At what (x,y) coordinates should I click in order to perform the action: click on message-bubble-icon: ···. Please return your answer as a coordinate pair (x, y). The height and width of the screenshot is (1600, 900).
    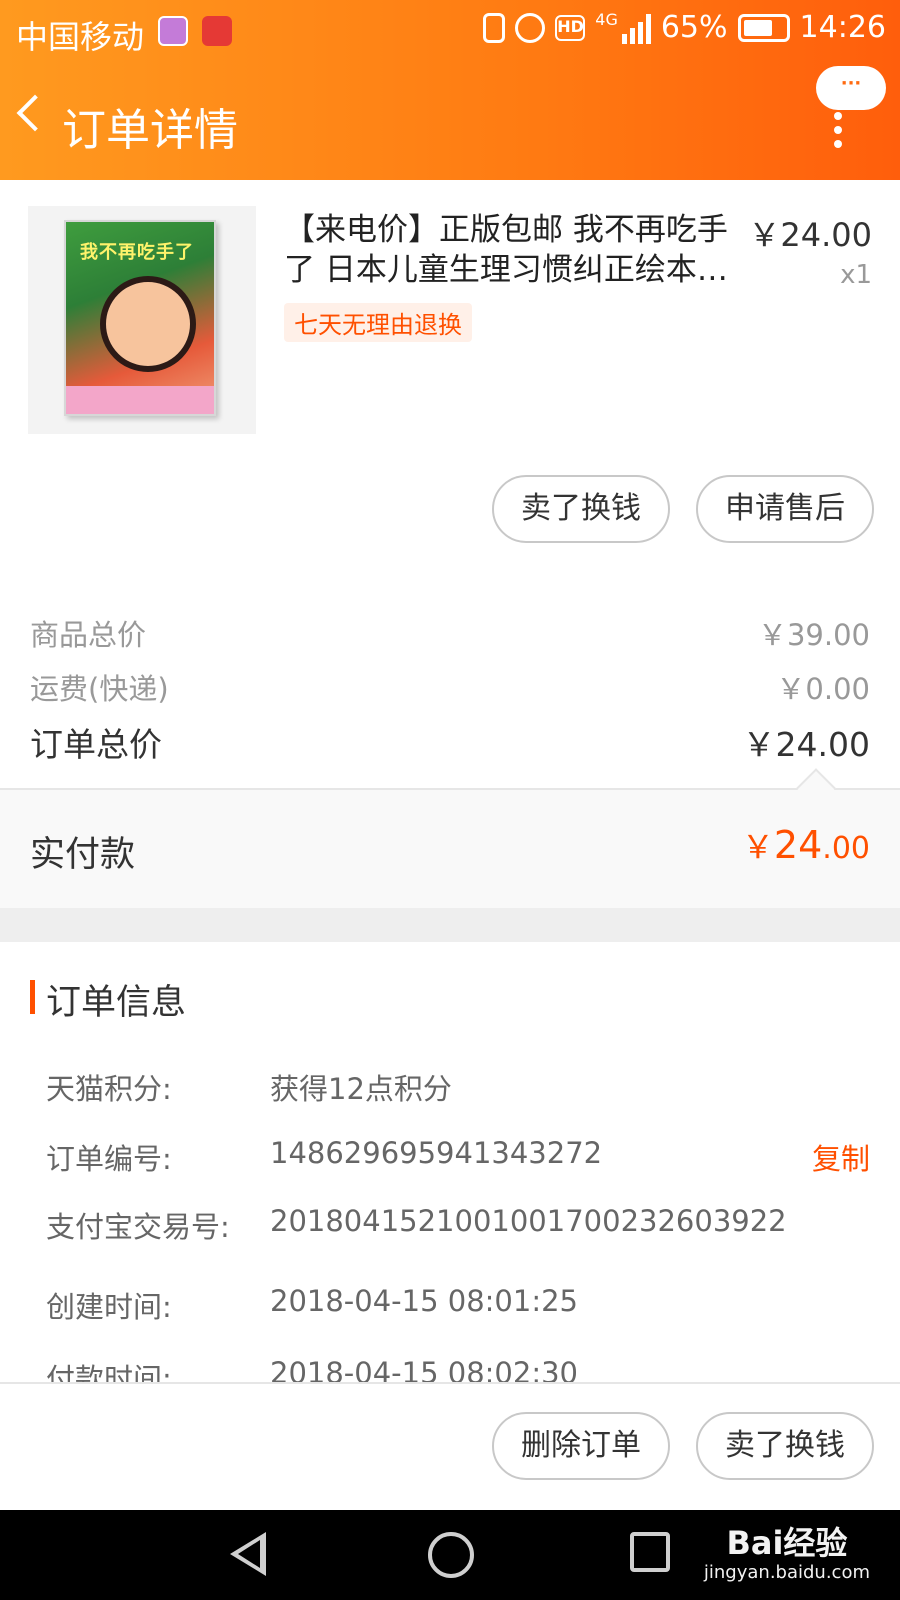
    Looking at the image, I should click on (851, 88).